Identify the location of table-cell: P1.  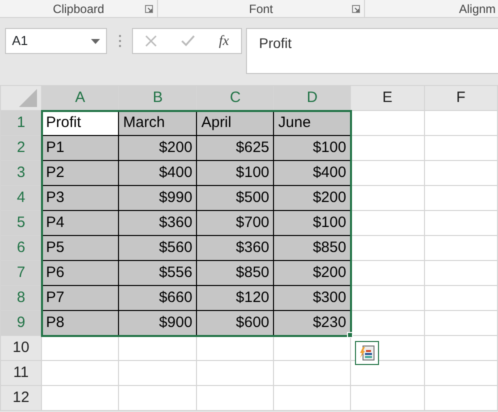
(80, 148).